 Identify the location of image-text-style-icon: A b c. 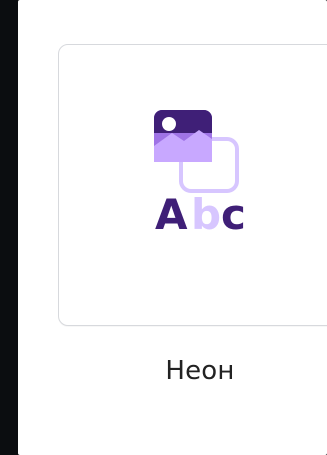
(200, 174).